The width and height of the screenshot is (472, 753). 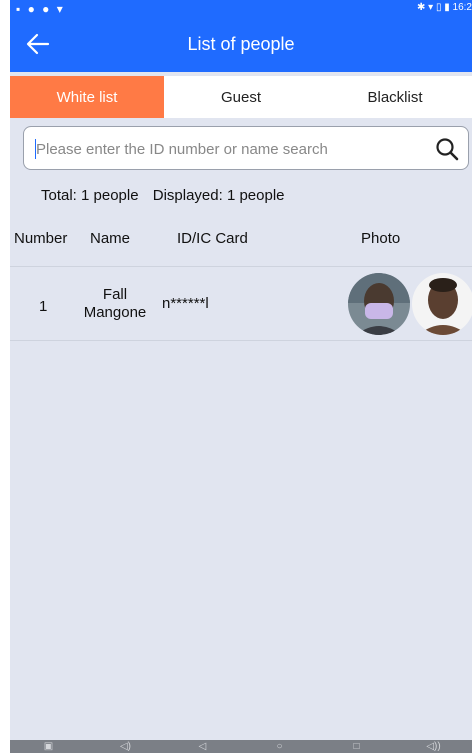 I want to click on masked-face-photo, so click(x=379, y=304).